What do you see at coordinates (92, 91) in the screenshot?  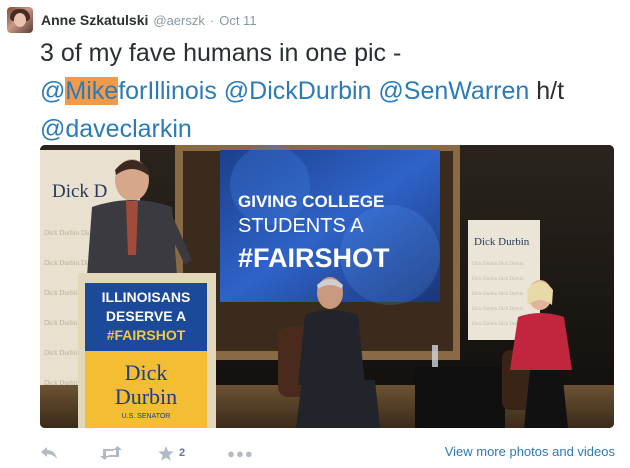 I see `search-highlight: Mike` at bounding box center [92, 91].